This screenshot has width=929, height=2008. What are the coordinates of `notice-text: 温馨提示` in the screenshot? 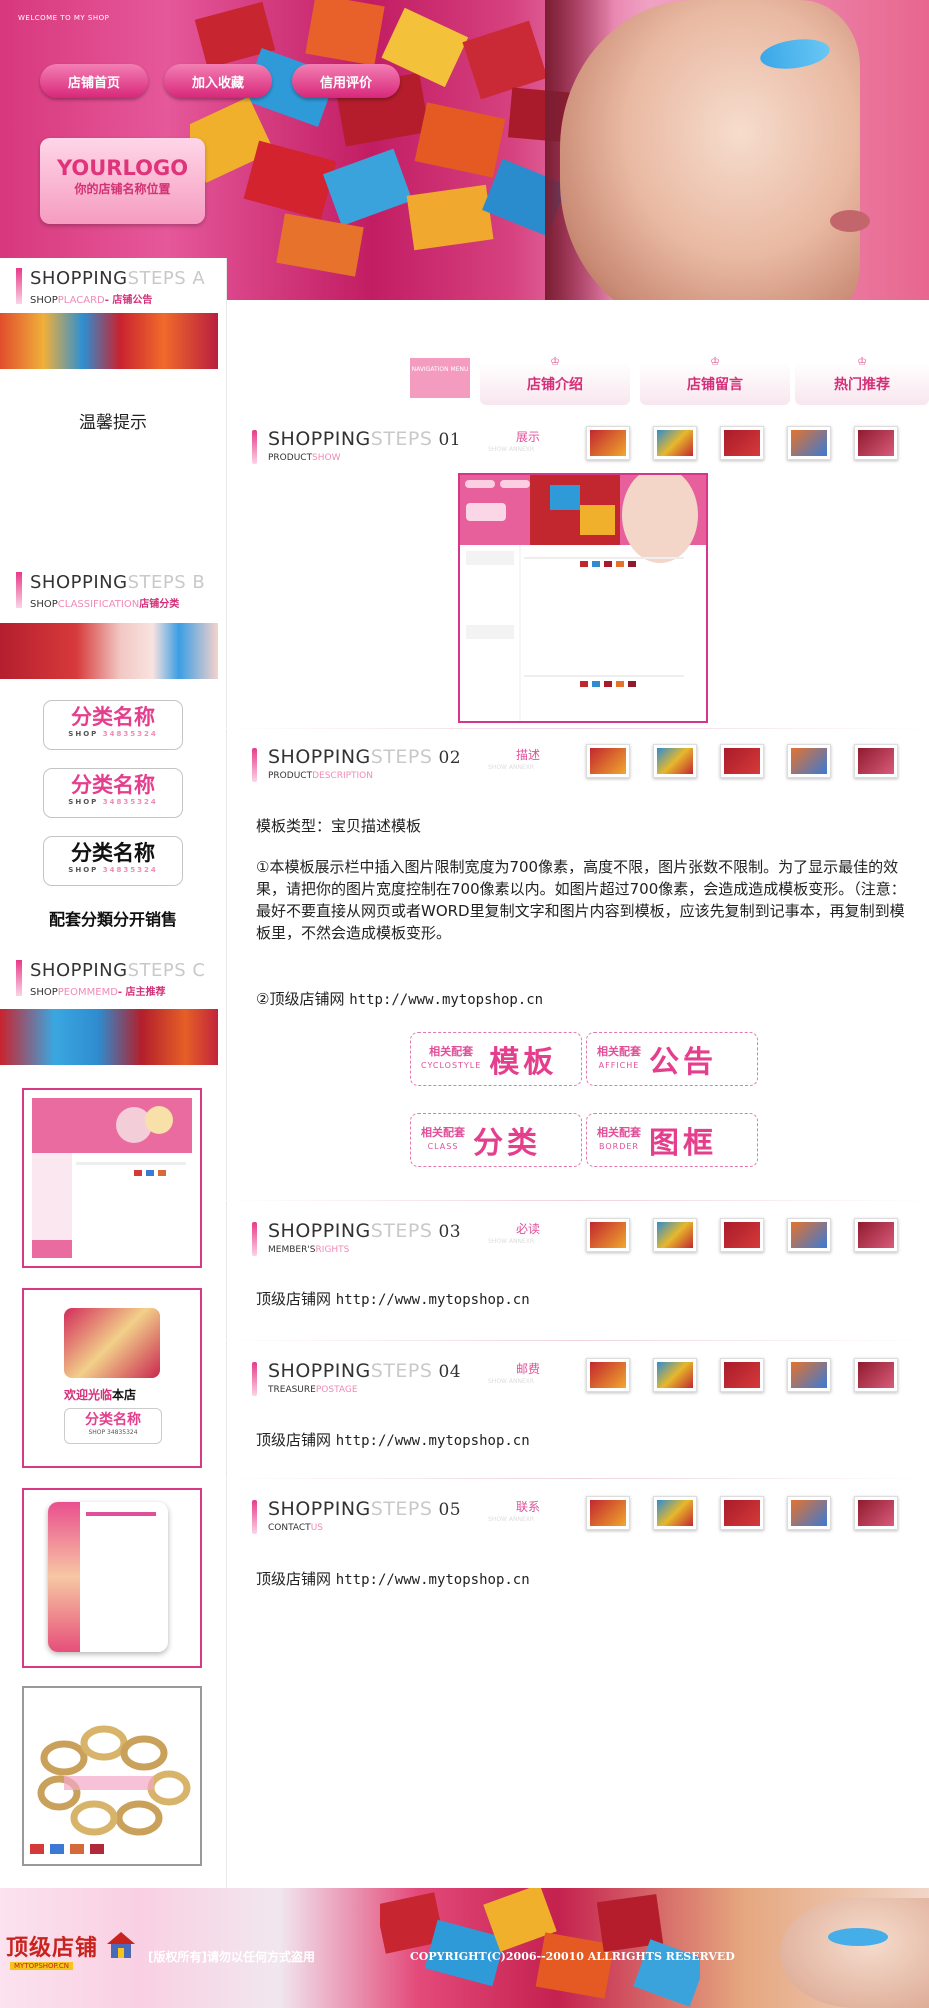 It's located at (113, 423).